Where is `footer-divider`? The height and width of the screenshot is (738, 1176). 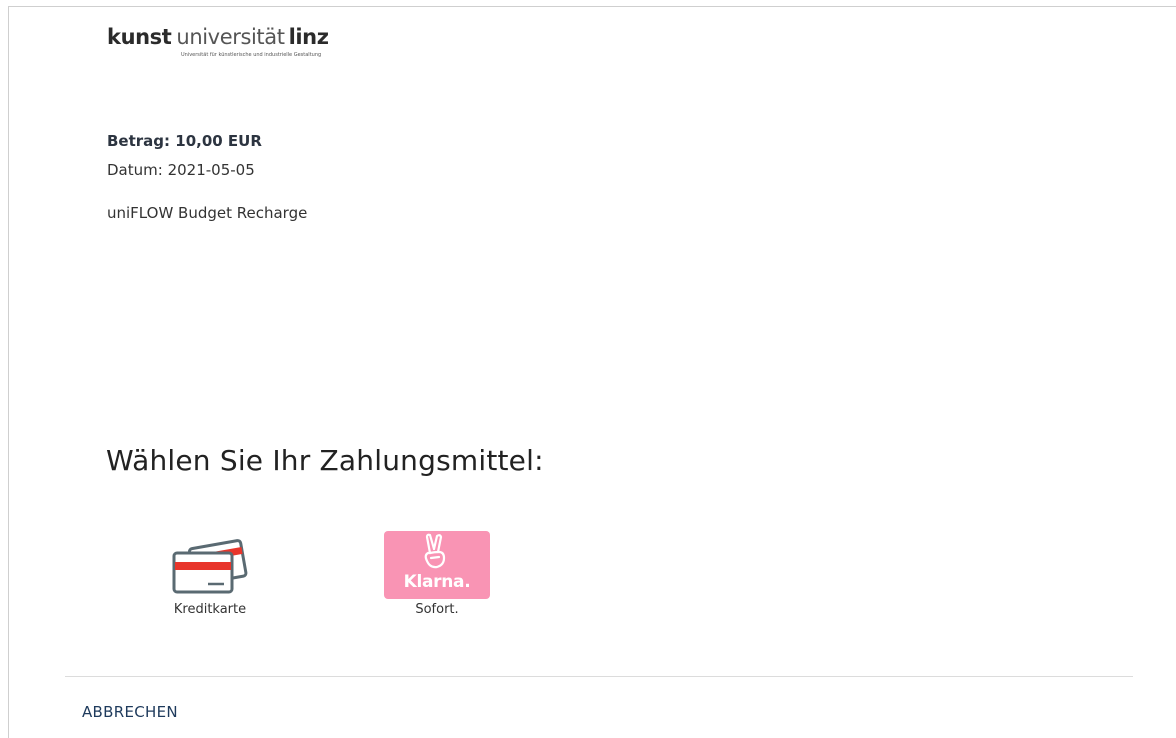 footer-divider is located at coordinates (599, 676).